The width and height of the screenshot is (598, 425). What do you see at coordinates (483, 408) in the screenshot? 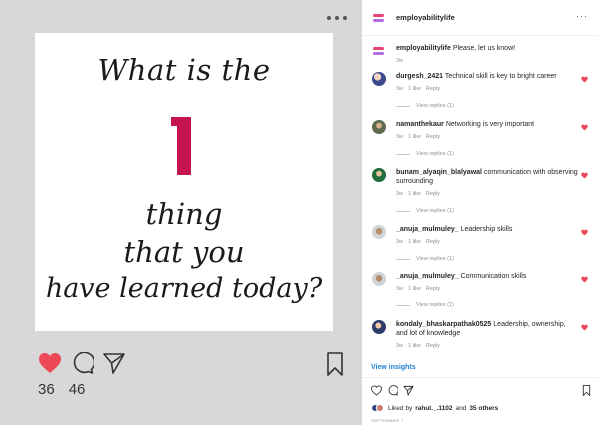
I see `liked-by-others: 35 others` at bounding box center [483, 408].